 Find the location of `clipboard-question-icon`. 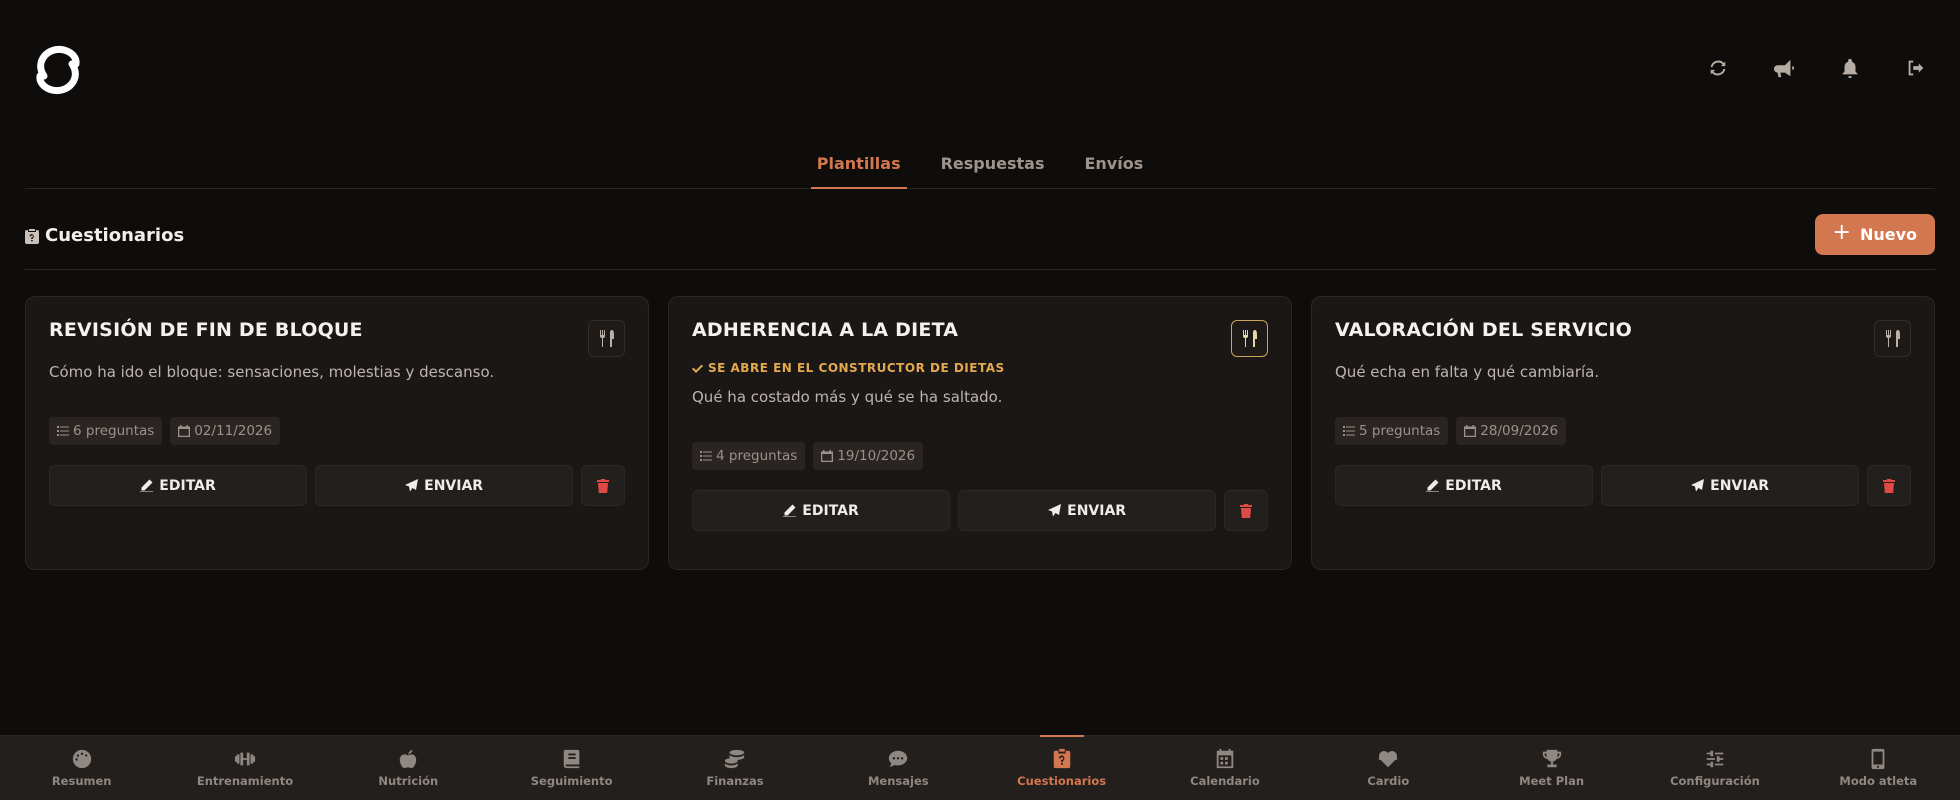

clipboard-question-icon is located at coordinates (32, 236).